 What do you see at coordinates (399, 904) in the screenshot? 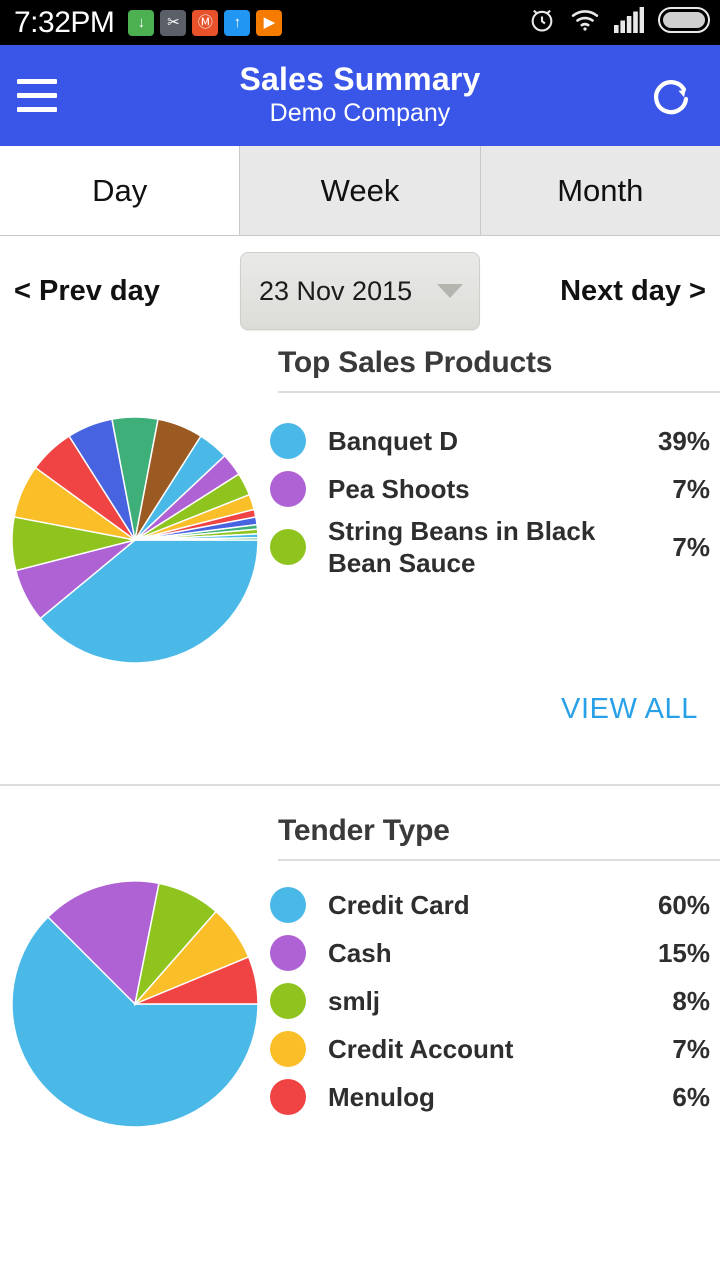
I see `legend-item-label: Credit Card` at bounding box center [399, 904].